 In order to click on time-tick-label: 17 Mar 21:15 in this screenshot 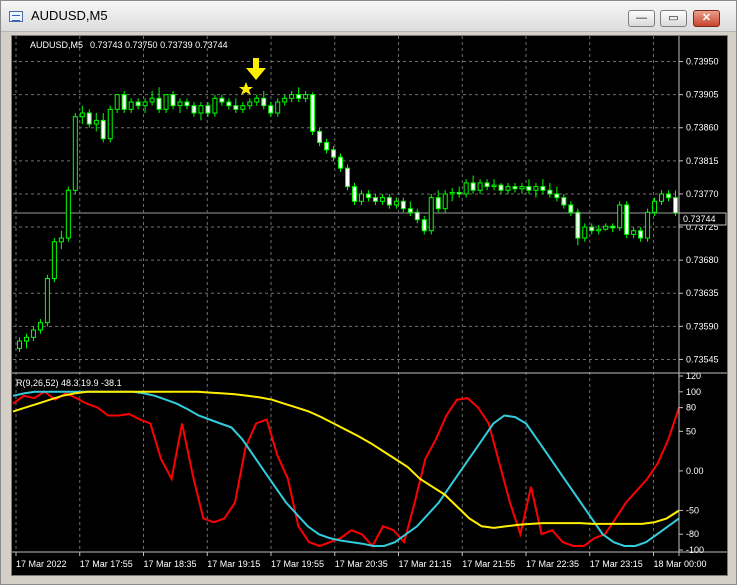, I will do `click(425, 564)`.